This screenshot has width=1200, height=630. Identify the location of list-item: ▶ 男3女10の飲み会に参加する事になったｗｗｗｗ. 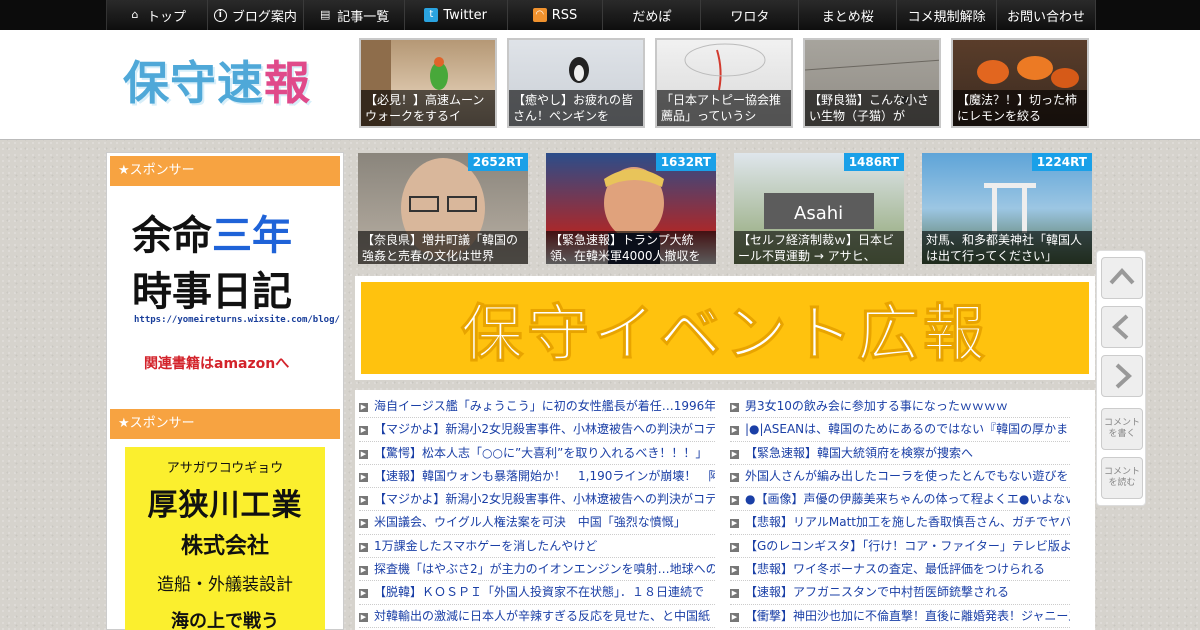
(900, 407).